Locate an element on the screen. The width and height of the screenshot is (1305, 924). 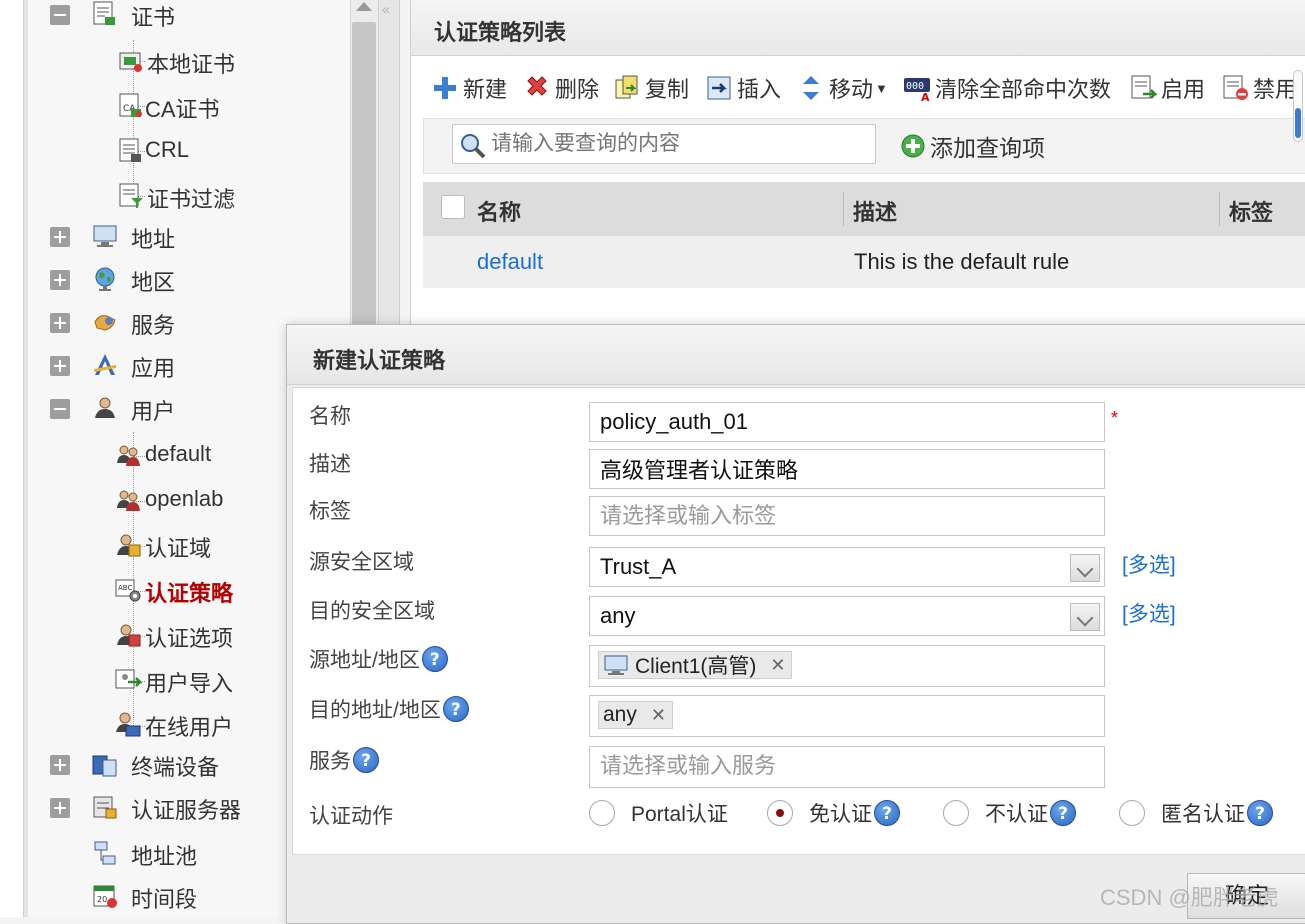
tag-field is located at coordinates (847, 516).